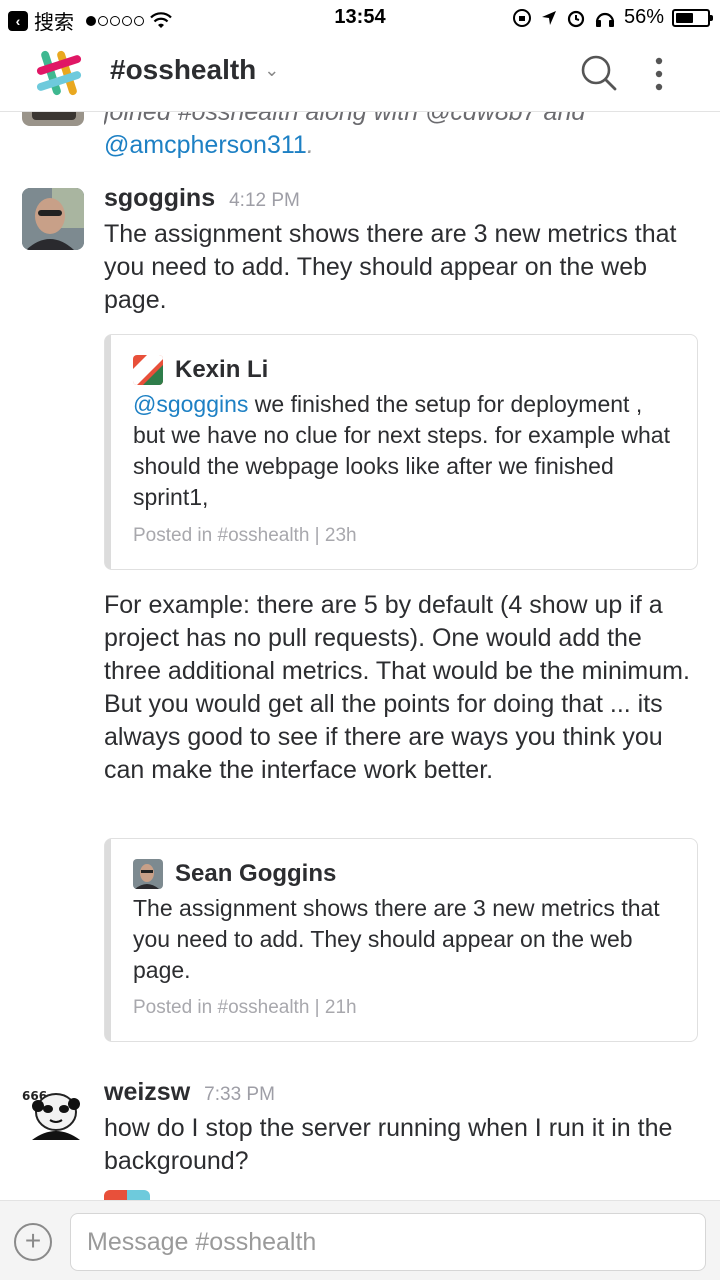 The height and width of the screenshot is (1280, 720). What do you see at coordinates (264, 200) in the screenshot?
I see `timestamp: 4:12 PM` at bounding box center [264, 200].